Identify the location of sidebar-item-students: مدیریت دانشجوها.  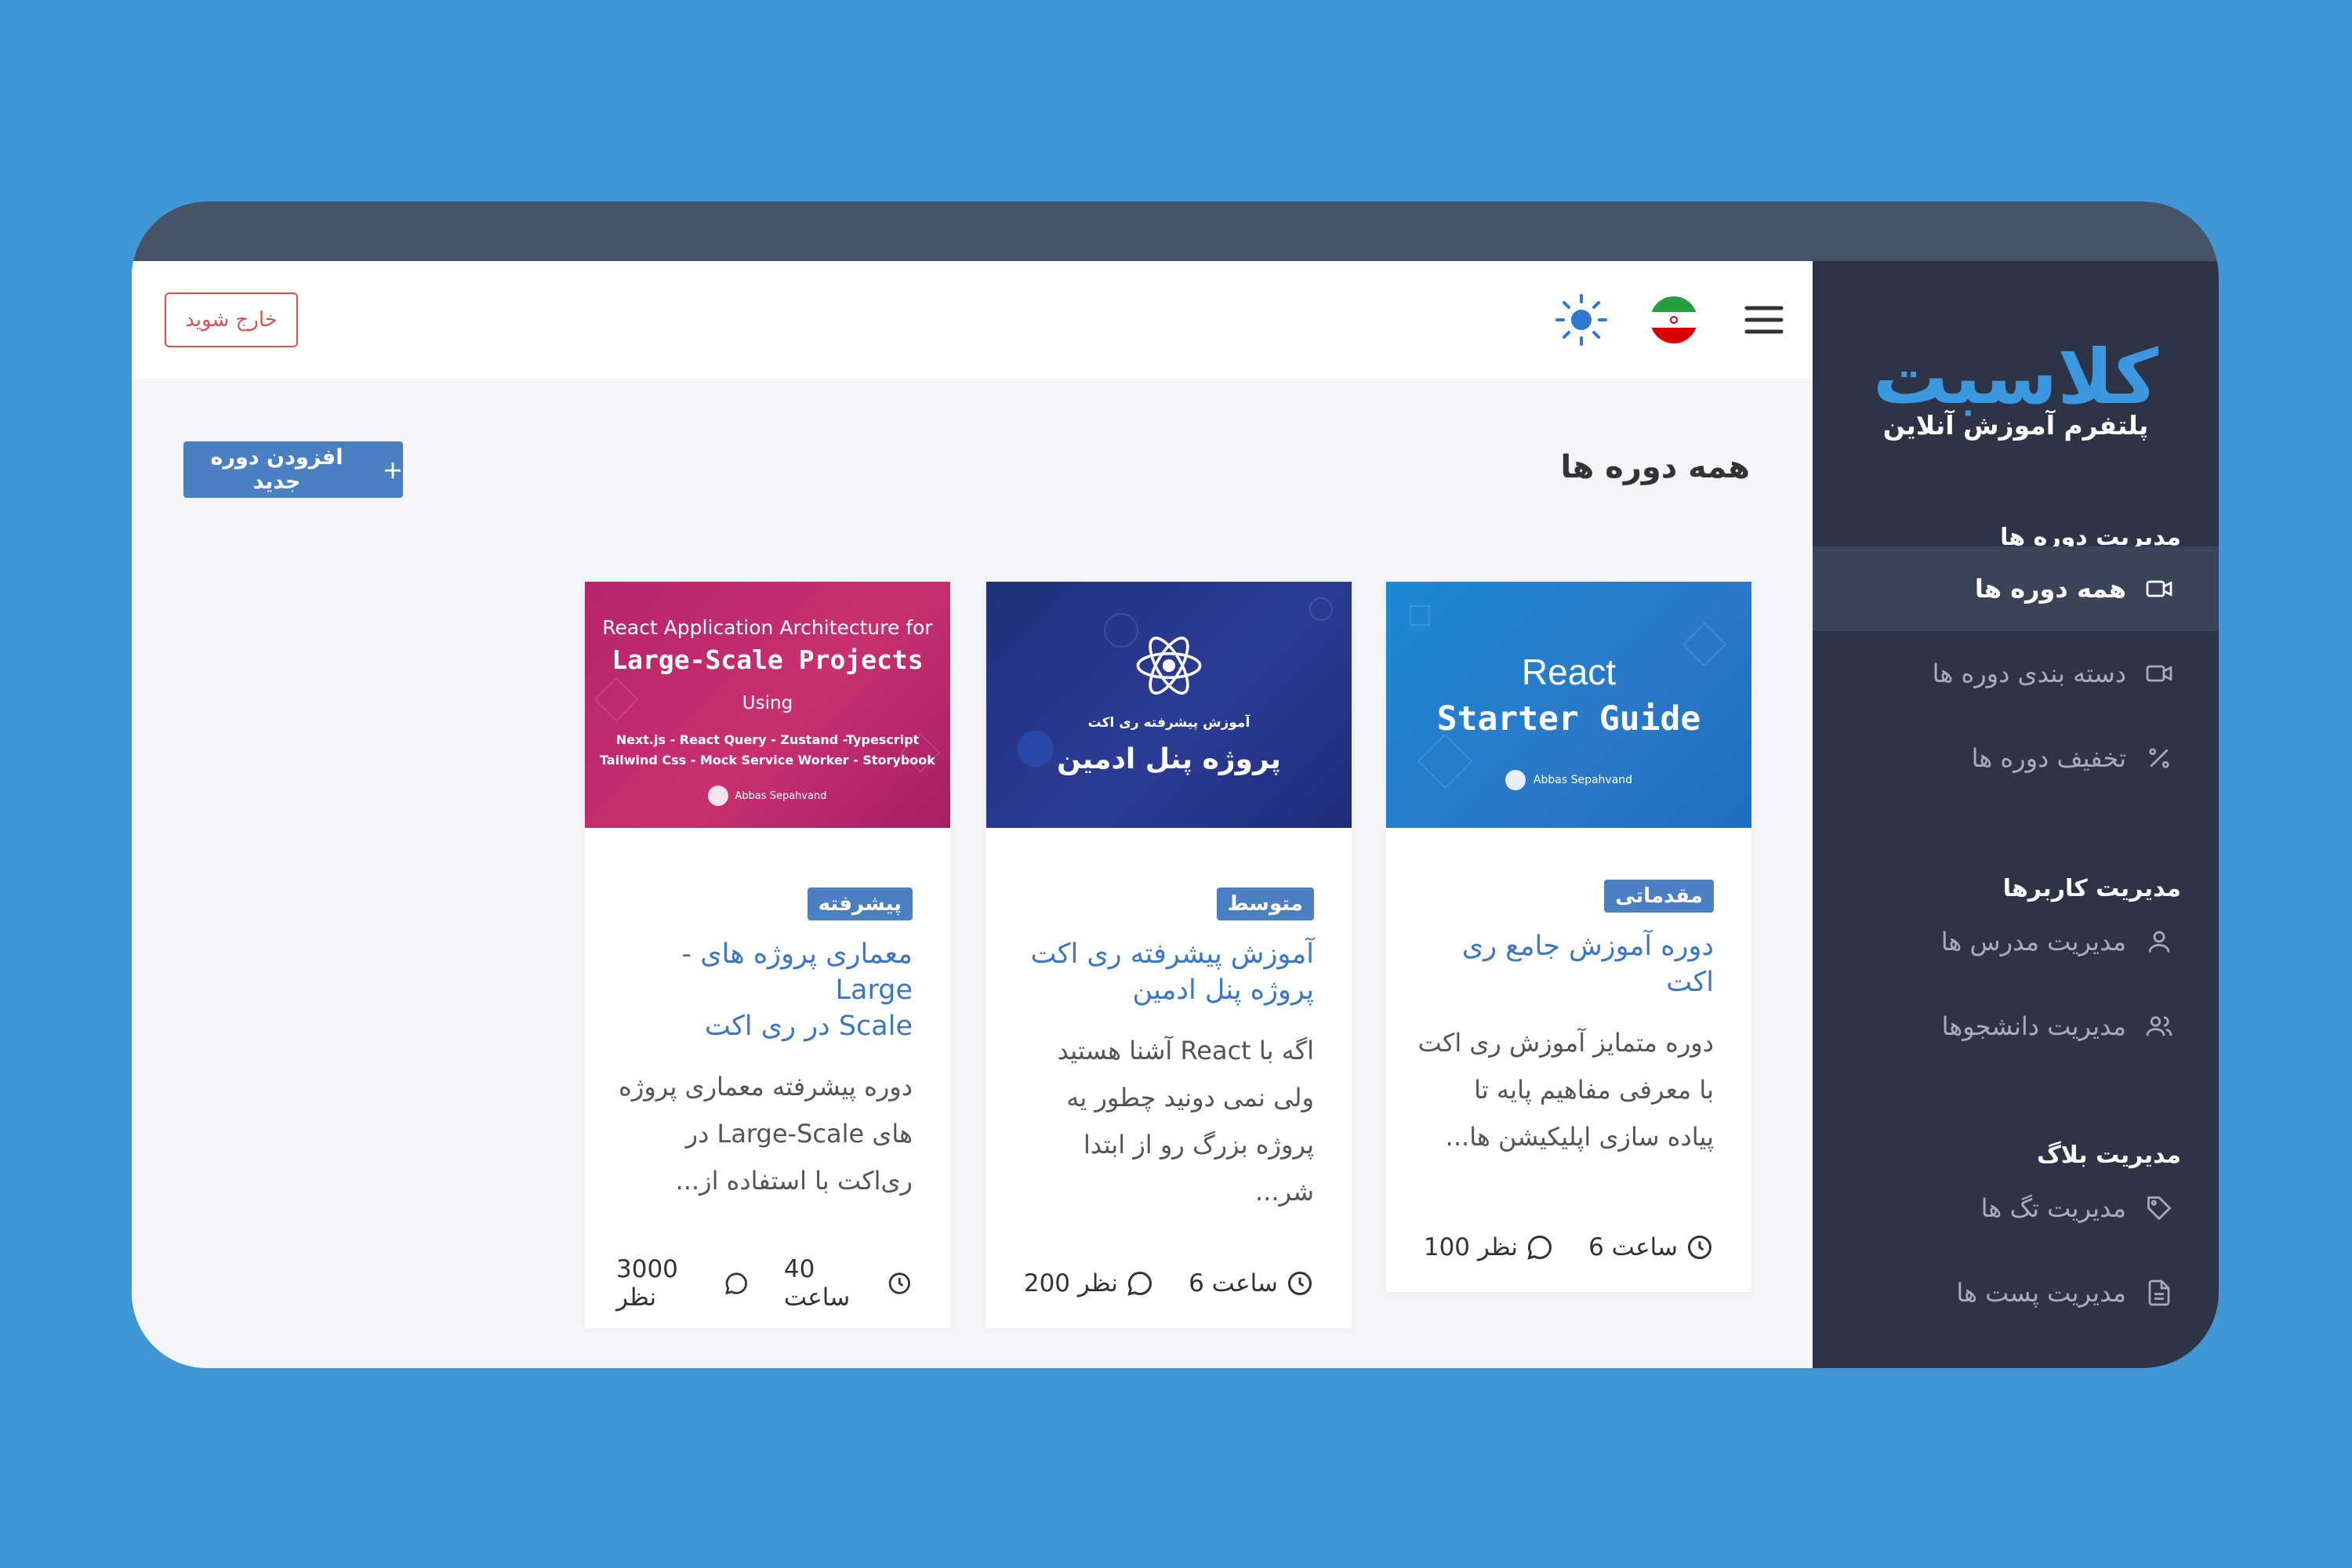
(2016, 1026).